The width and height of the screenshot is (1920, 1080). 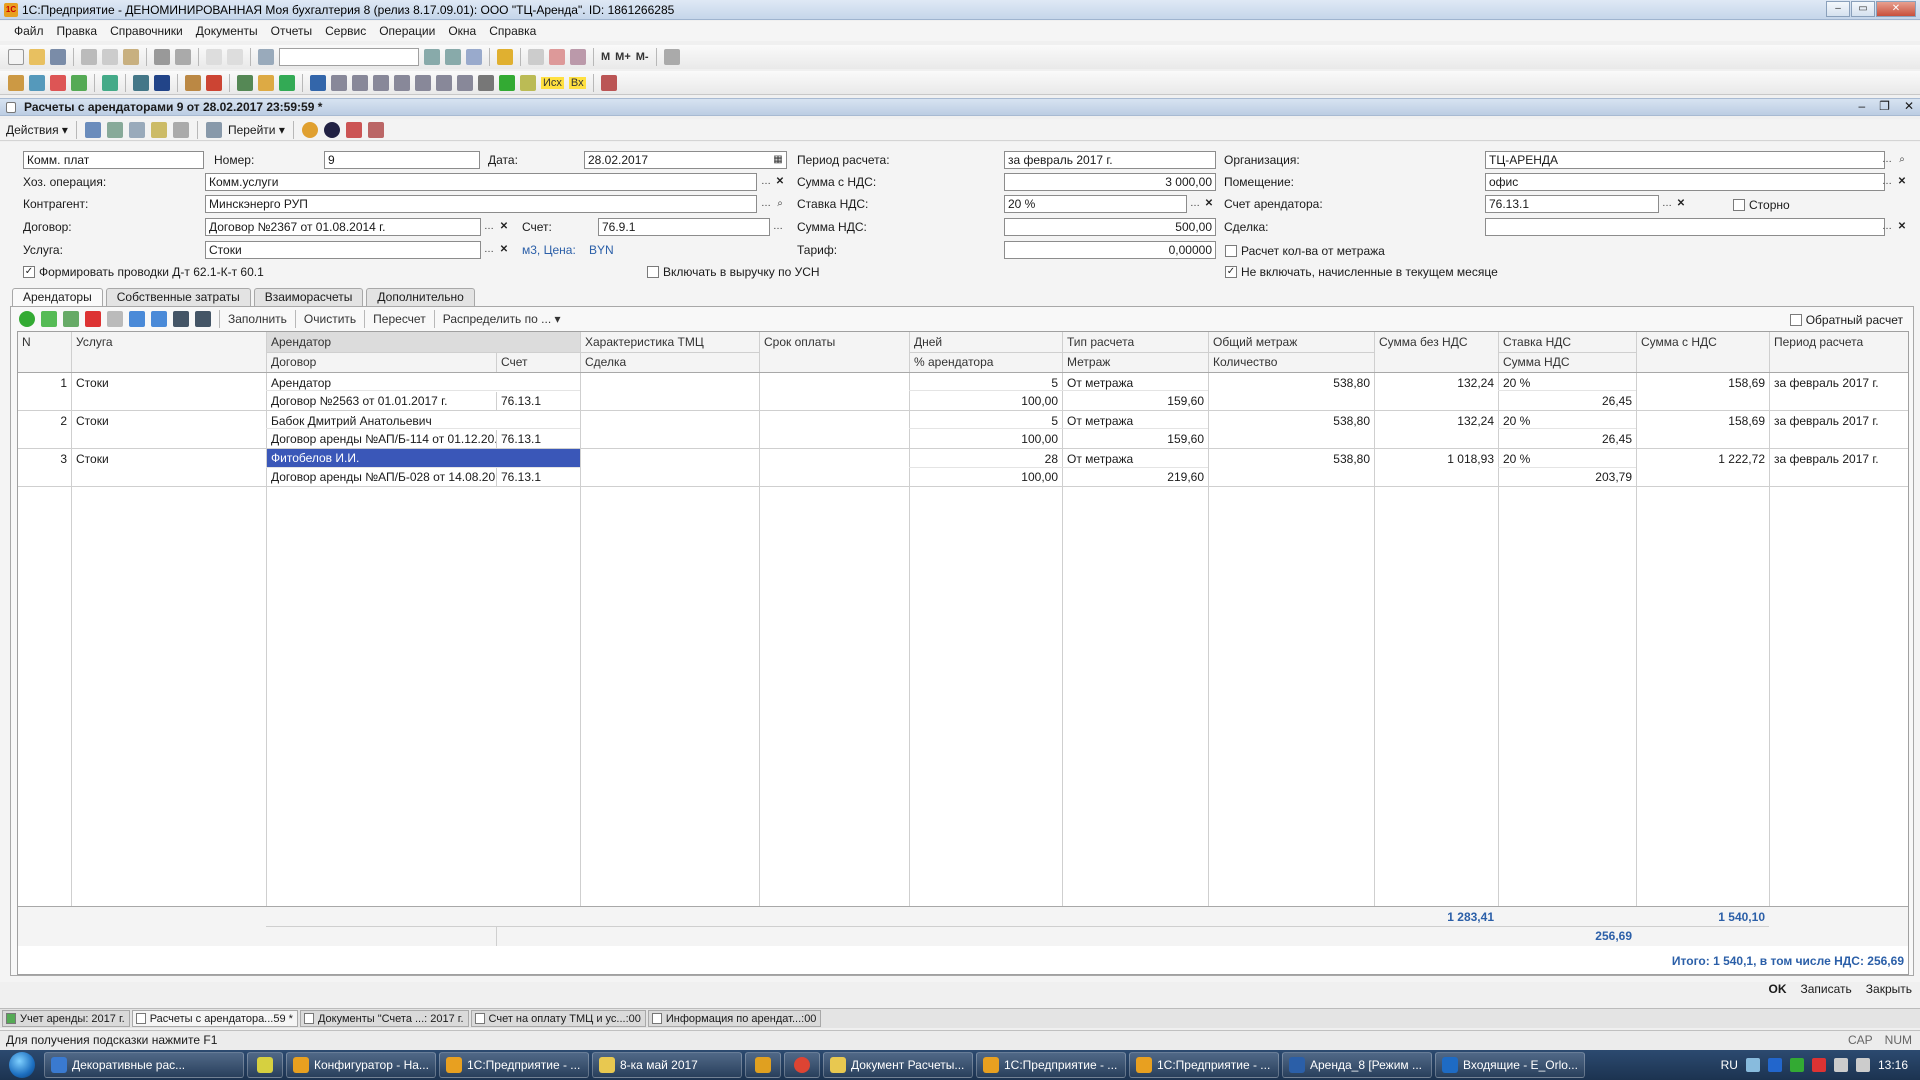 I want to click on close-button: Закрыть, so click(x=1889, y=989).